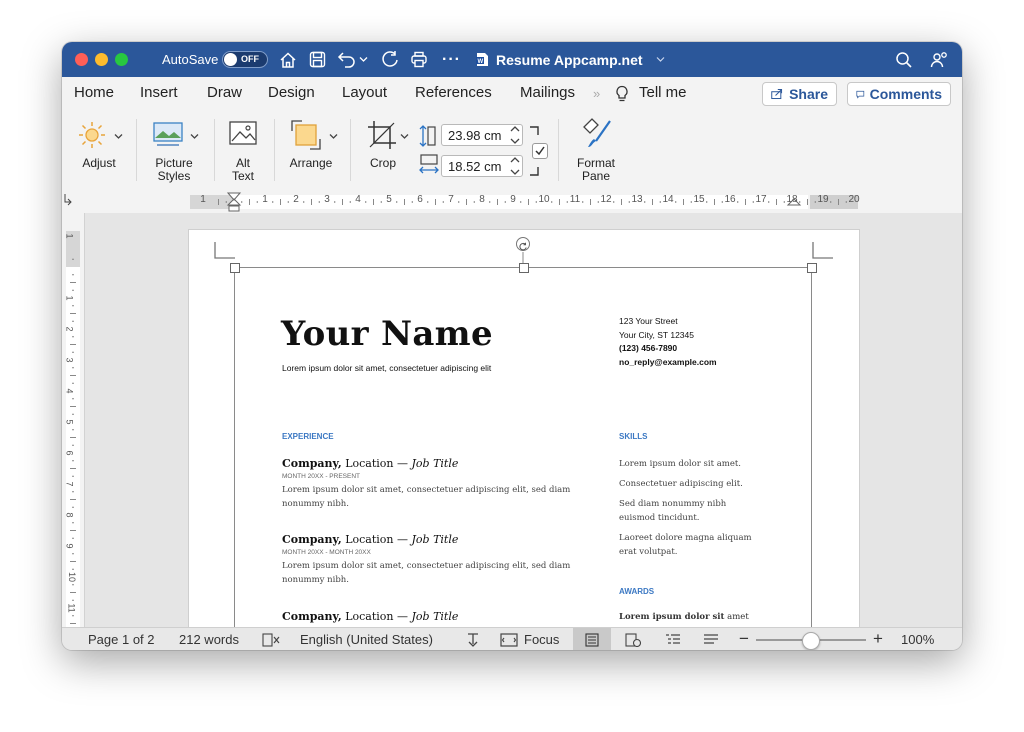  What do you see at coordinates (663, 92) in the screenshot?
I see `tab-tell-me: Tell me` at bounding box center [663, 92].